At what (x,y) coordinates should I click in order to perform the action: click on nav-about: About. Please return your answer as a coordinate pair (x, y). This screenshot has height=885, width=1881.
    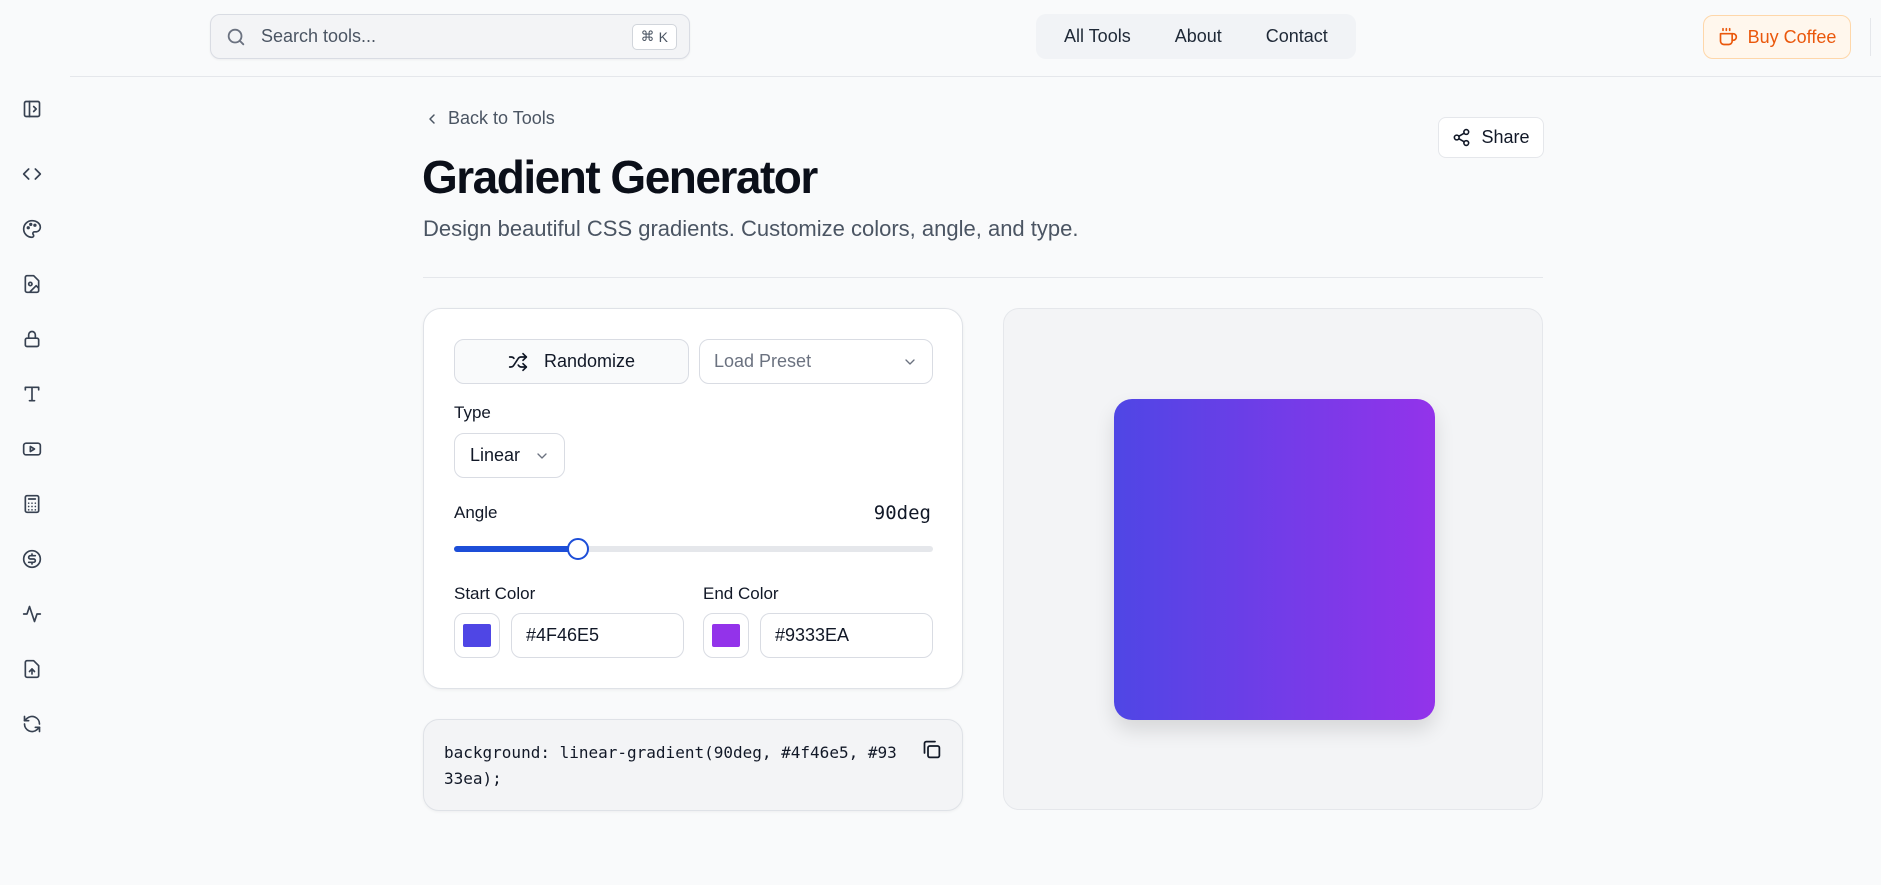
    Looking at the image, I should click on (1198, 36).